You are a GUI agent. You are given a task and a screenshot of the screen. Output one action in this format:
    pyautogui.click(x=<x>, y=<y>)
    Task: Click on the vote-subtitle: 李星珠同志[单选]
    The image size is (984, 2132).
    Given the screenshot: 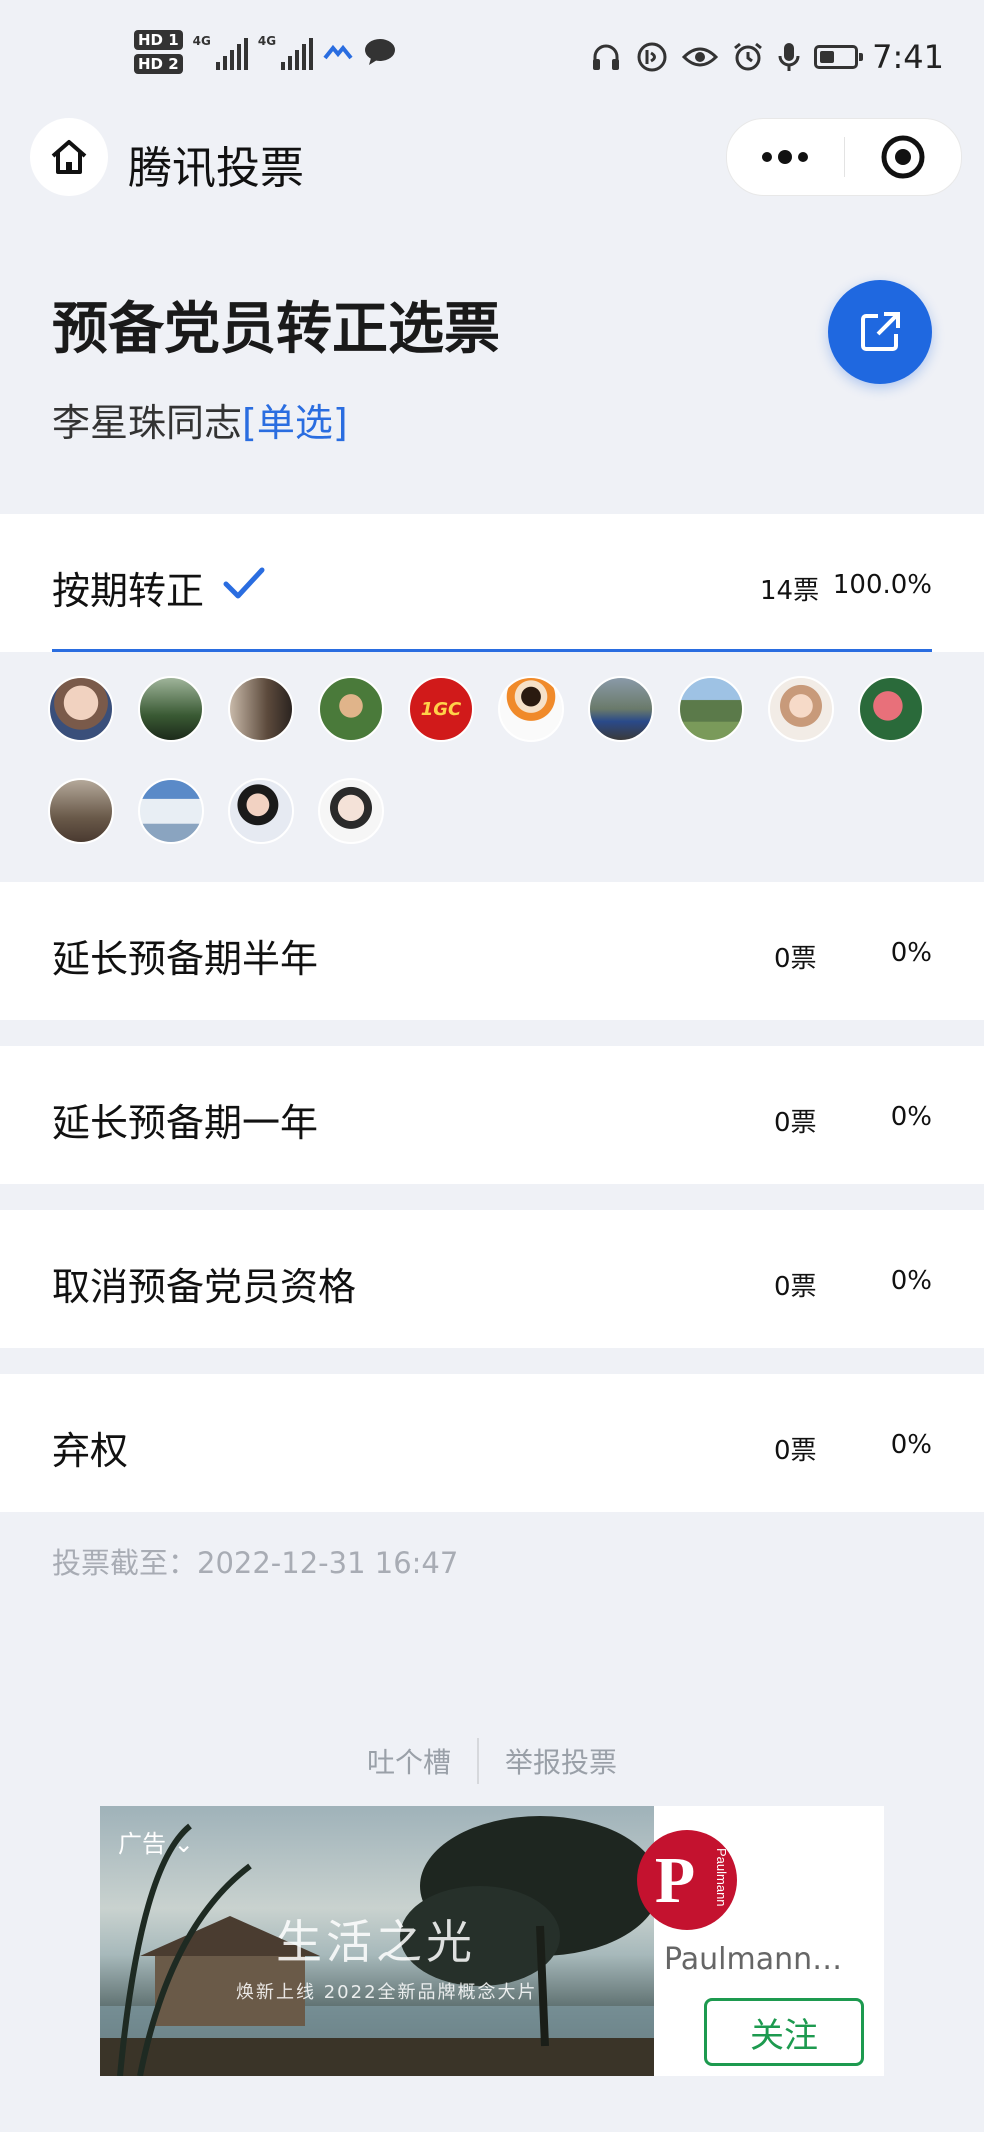 What is the action you would take?
    pyautogui.click(x=200, y=419)
    